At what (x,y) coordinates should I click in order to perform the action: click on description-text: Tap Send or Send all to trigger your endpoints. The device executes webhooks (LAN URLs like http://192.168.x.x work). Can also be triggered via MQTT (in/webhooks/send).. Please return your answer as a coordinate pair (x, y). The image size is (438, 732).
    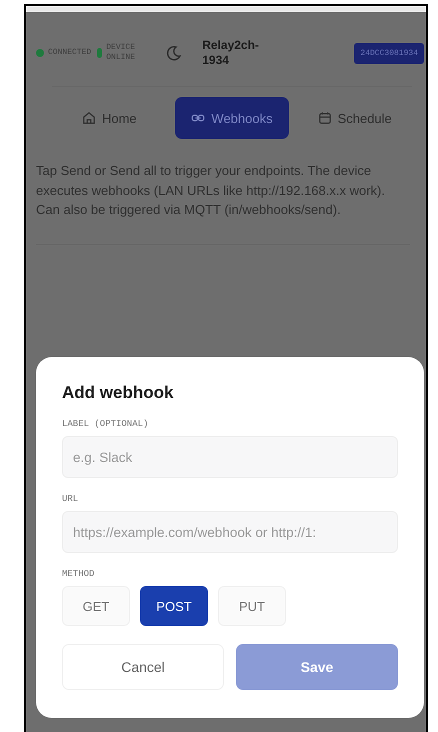
    Looking at the image, I should click on (223, 202).